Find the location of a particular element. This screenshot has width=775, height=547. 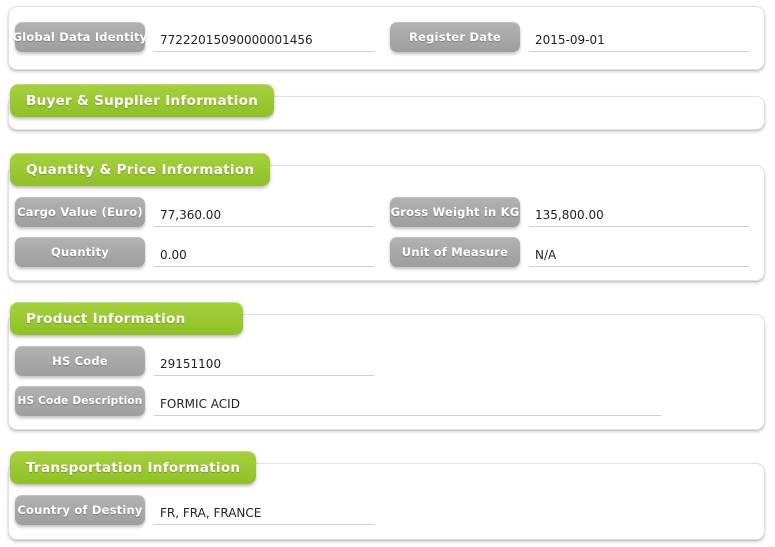

field-quantity: Quantity 0.00 is located at coordinates (202, 252).